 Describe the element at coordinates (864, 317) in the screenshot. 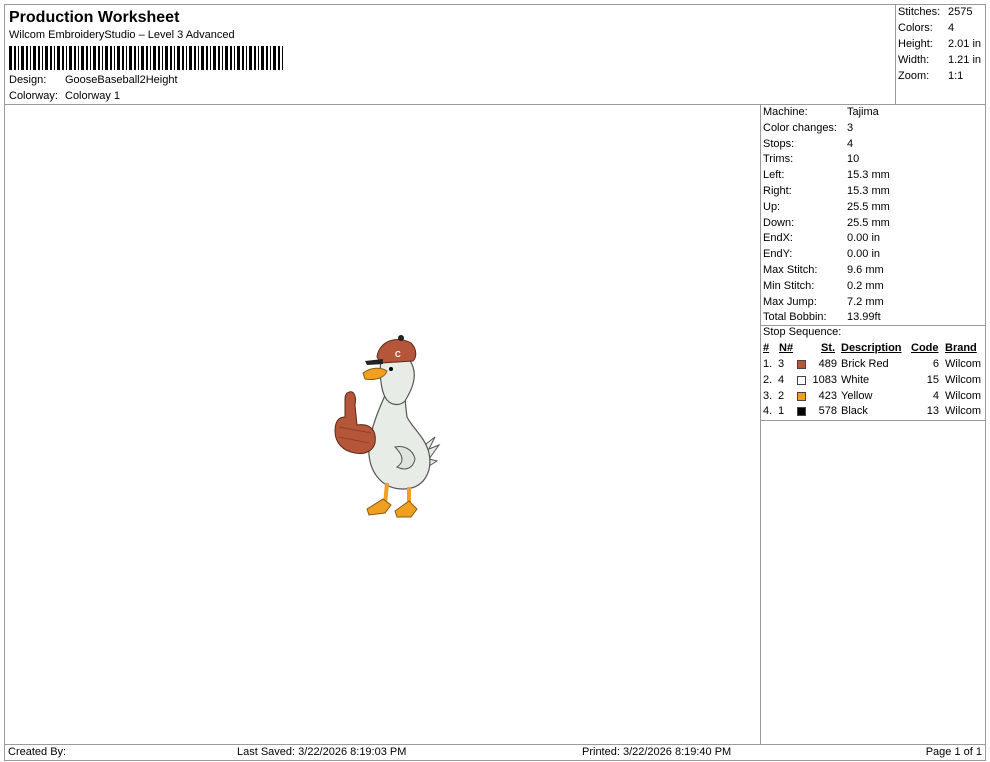

I see `detail-value: 13.99ft` at that location.